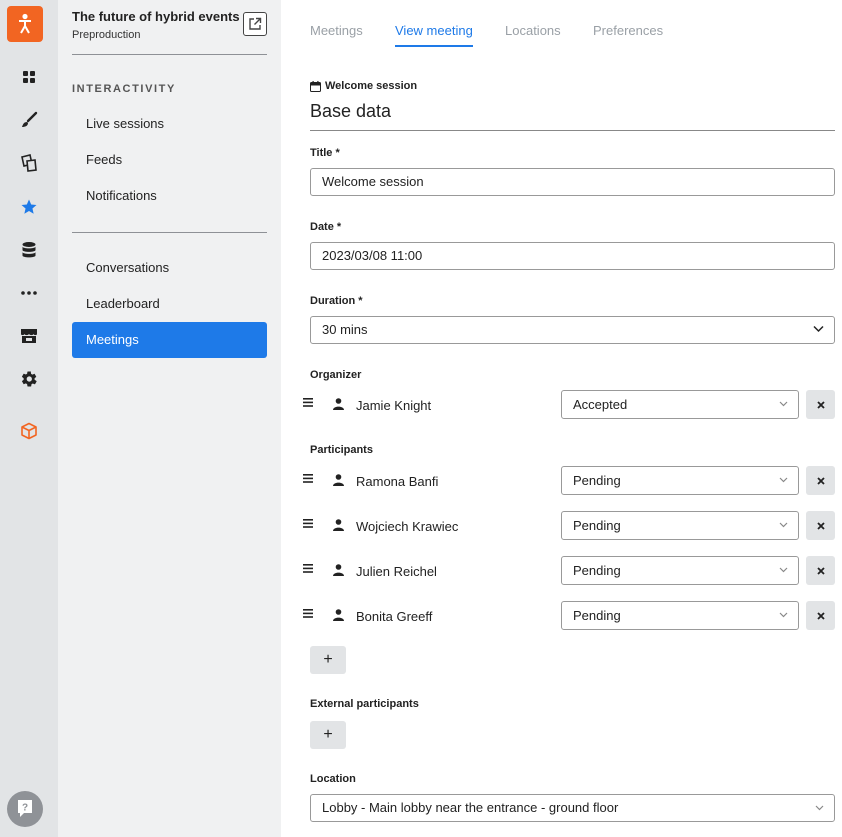 The height and width of the screenshot is (837, 842). I want to click on add-participant-button: +, so click(328, 660).